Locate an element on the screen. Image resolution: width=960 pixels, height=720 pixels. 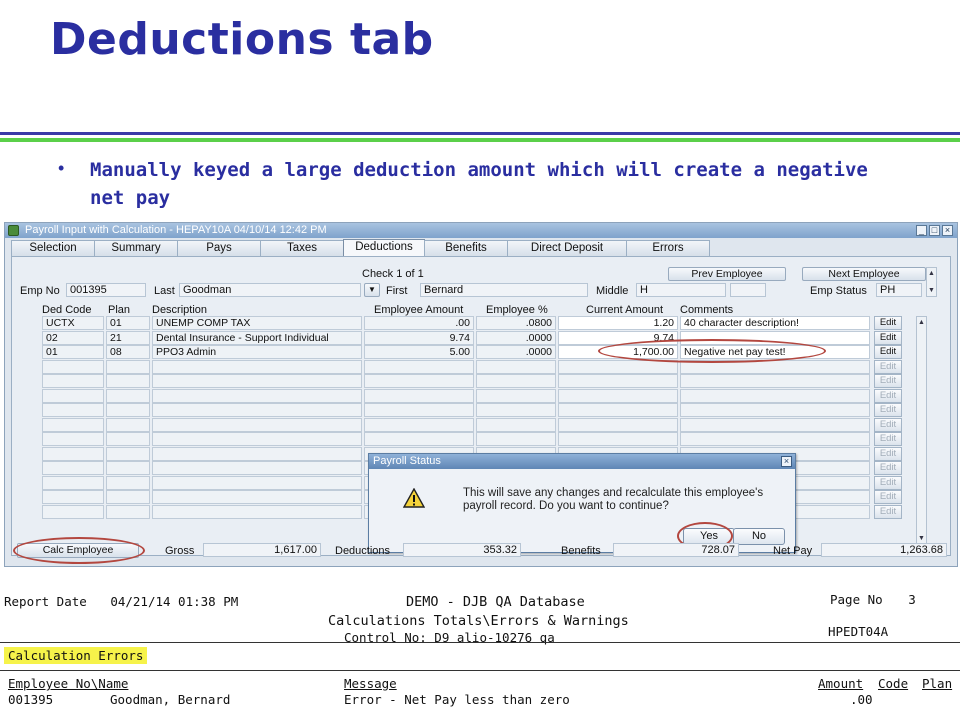
cell-current-amount: 9.74 is located at coordinates (618, 337).